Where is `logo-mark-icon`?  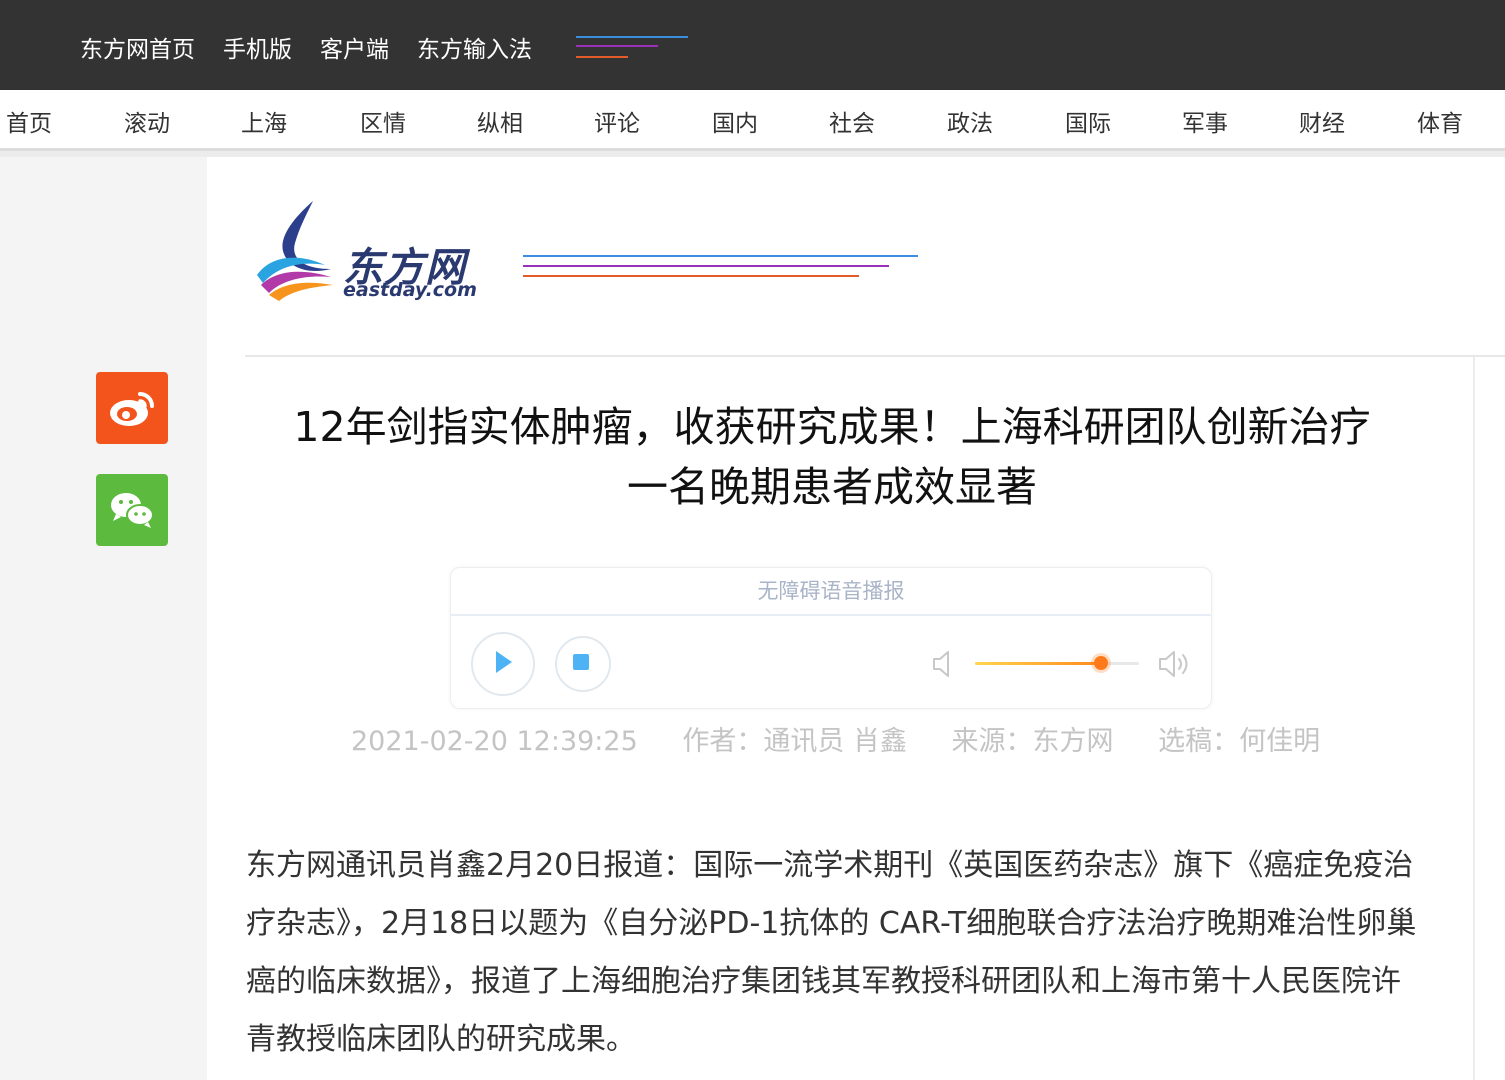 logo-mark-icon is located at coordinates (295, 251).